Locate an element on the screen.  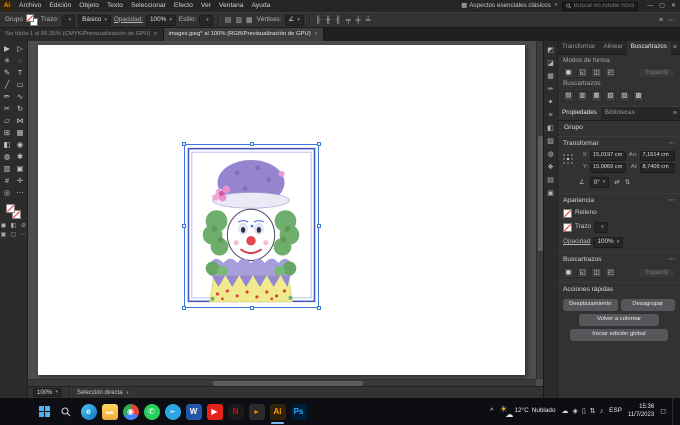
align-middle-icon: ╪ is located at coordinates (358, 20).